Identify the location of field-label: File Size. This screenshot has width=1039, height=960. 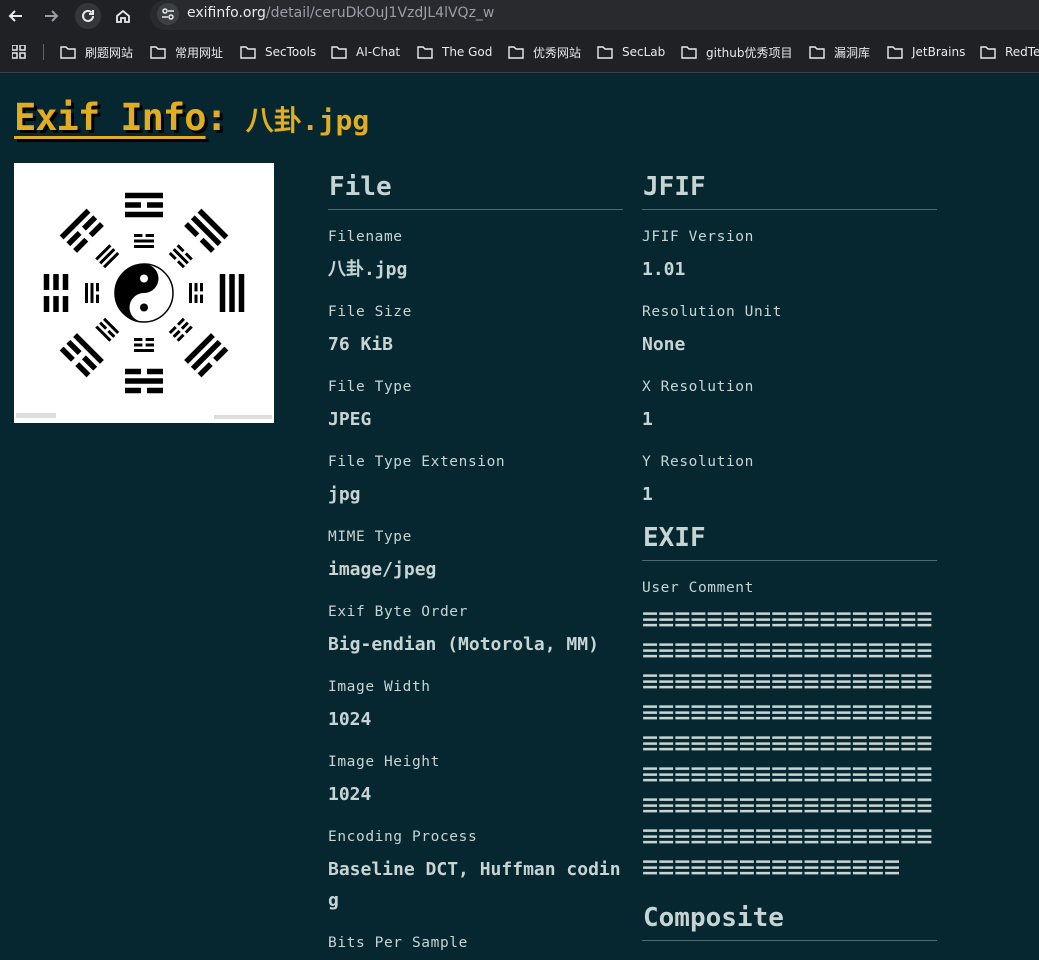
(370, 312).